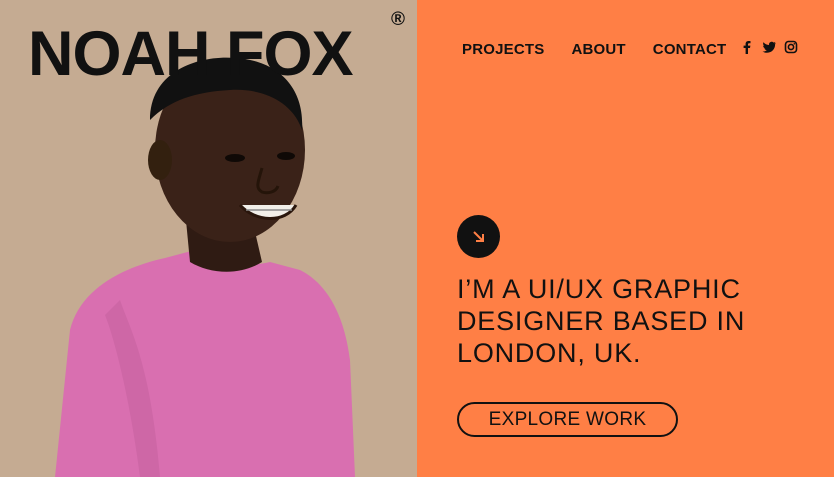 Image resolution: width=834 pixels, height=477 pixels. What do you see at coordinates (191, 54) in the screenshot?
I see `brand-logo-text: NOAH FOX` at bounding box center [191, 54].